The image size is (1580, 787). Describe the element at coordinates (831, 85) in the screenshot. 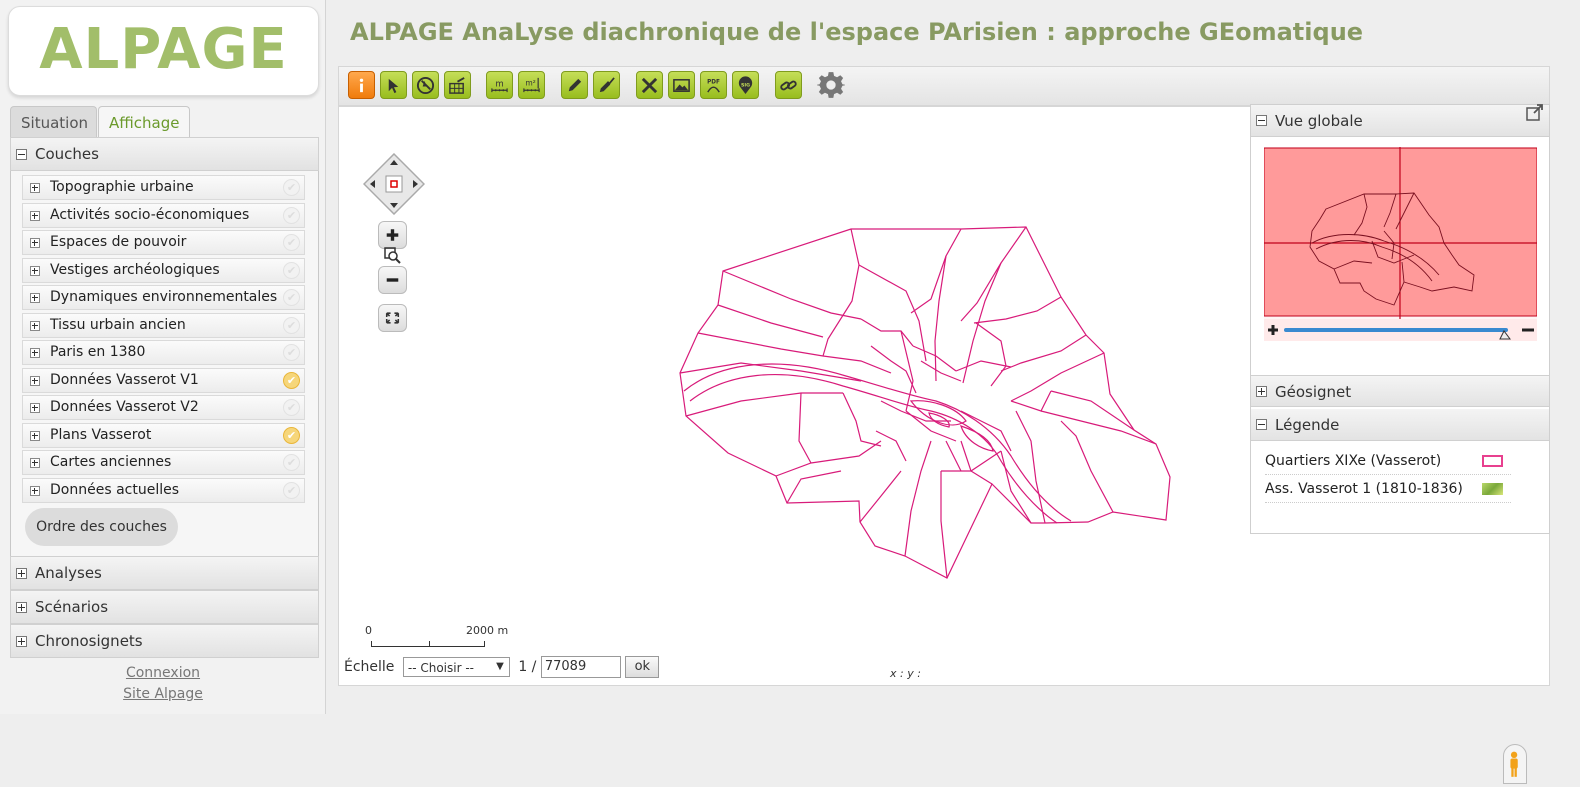

I see `settings-button` at that location.